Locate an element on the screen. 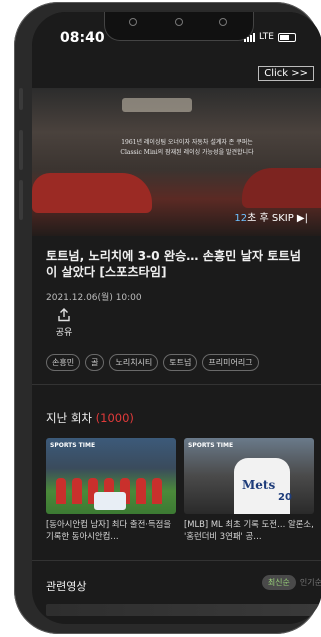 The image size is (321, 637). skip-ad-button: 12초 후 SKIP ▶| is located at coordinates (271, 216).